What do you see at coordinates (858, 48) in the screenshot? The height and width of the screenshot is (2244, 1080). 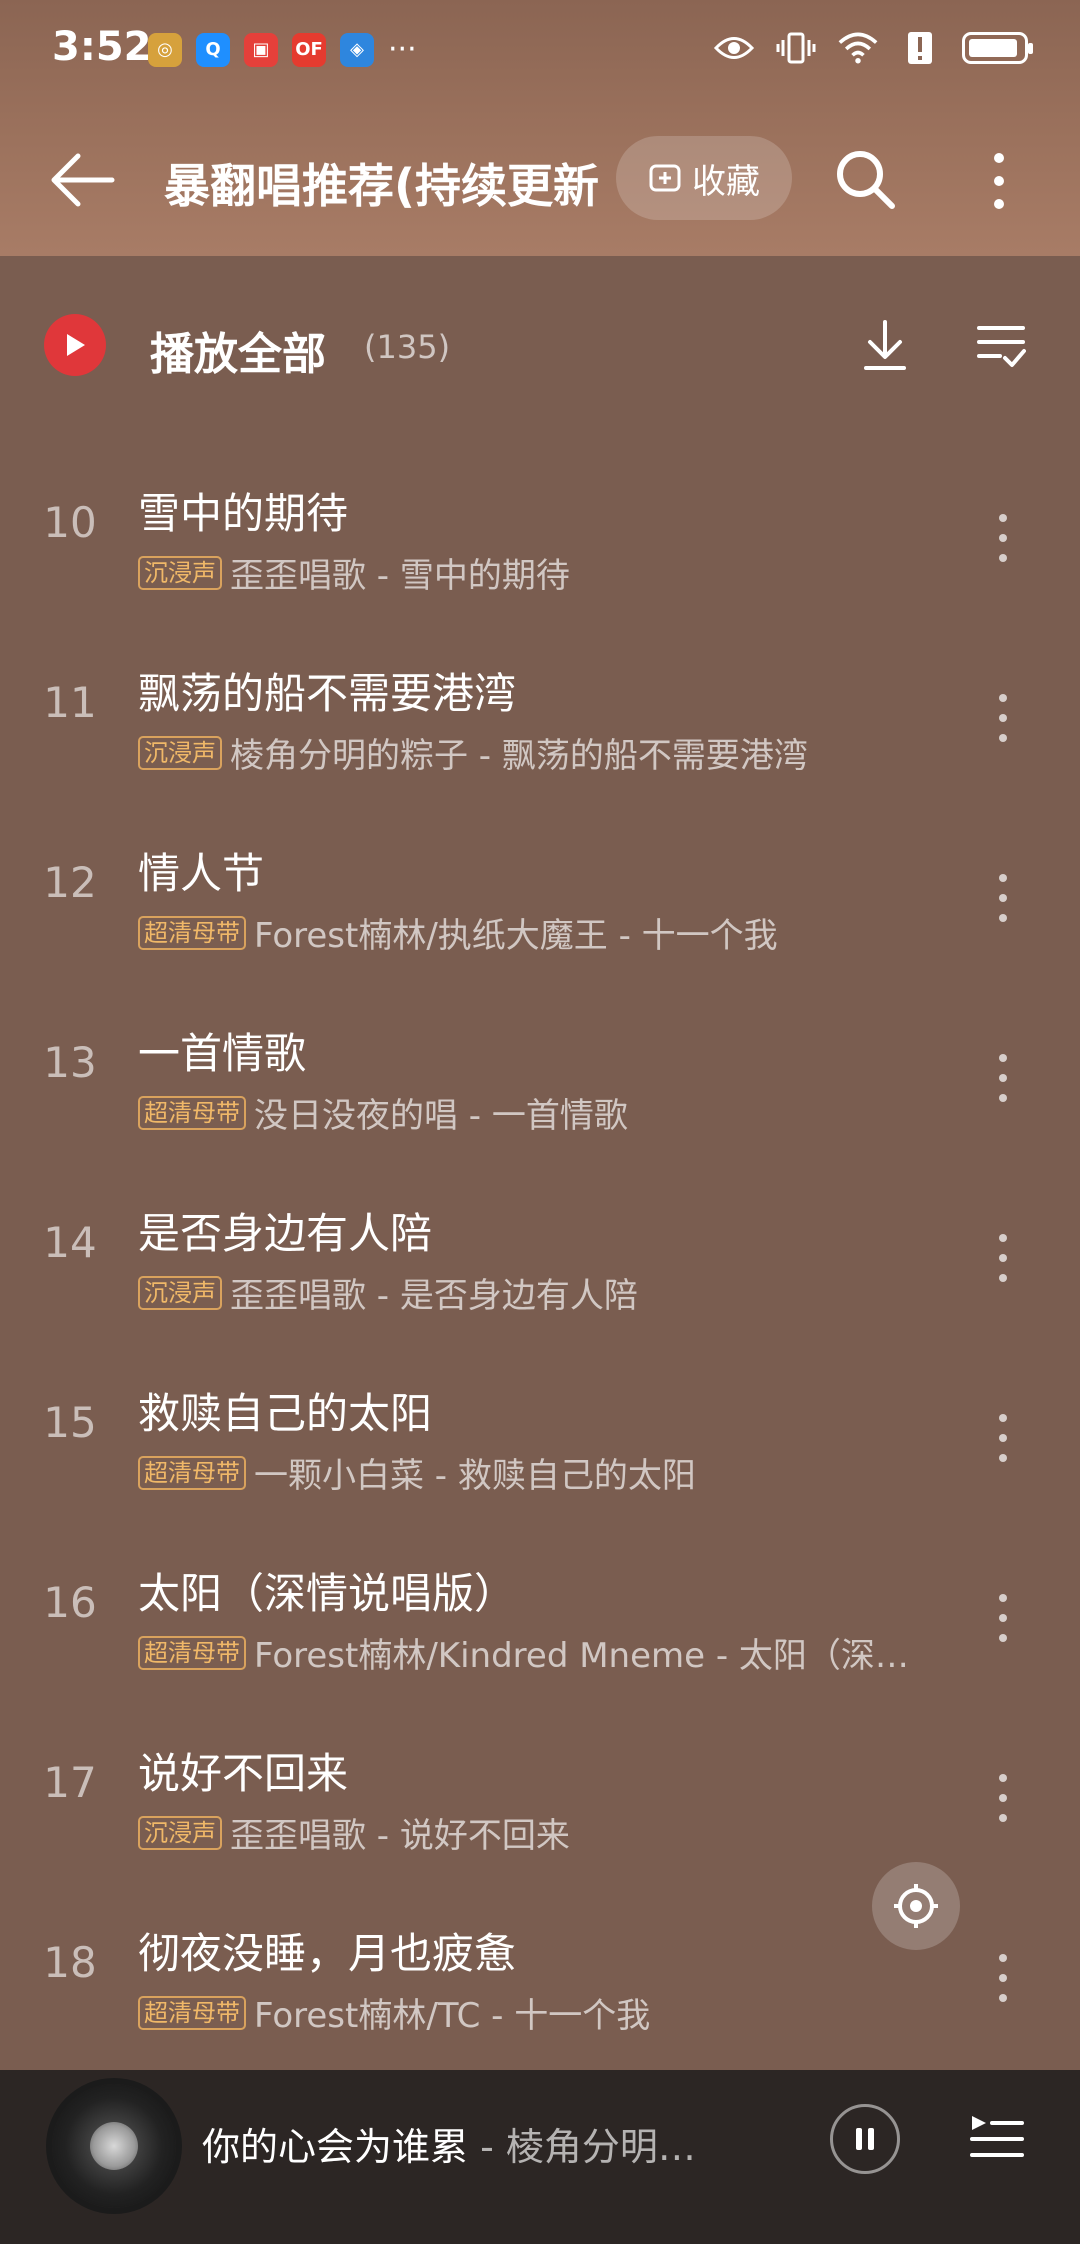 I see `wifi-icon` at bounding box center [858, 48].